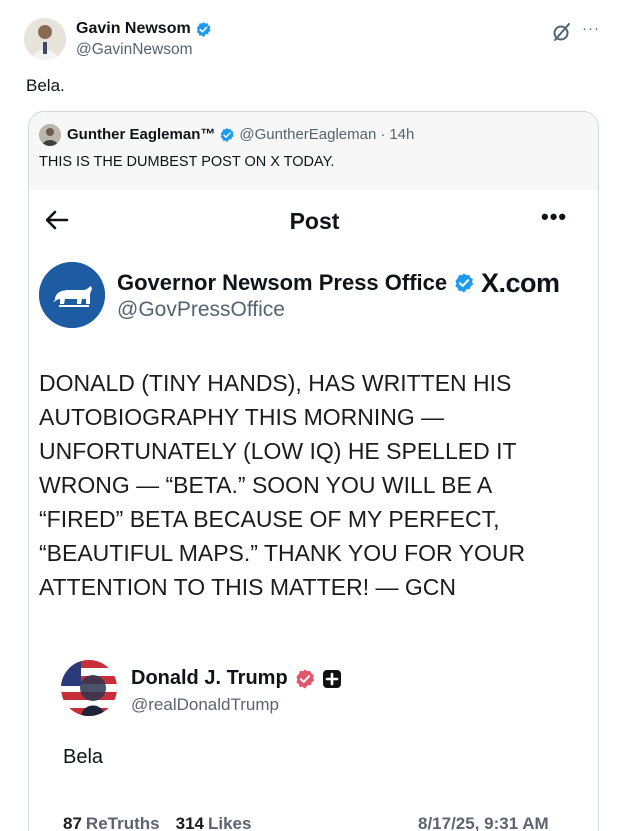 The width and height of the screenshot is (634, 831). I want to click on truth-date: 8/17/25, 9:31 AM, so click(483, 822).